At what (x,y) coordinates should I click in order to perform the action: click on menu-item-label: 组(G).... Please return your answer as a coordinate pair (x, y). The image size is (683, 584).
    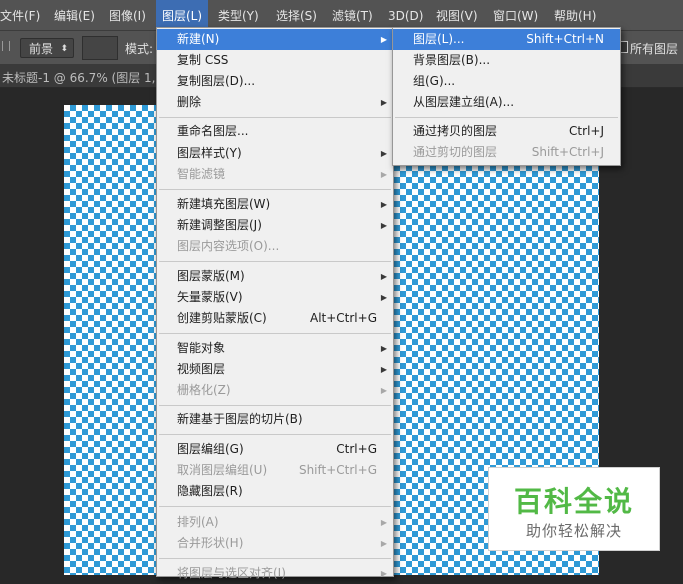
    Looking at the image, I should click on (434, 81).